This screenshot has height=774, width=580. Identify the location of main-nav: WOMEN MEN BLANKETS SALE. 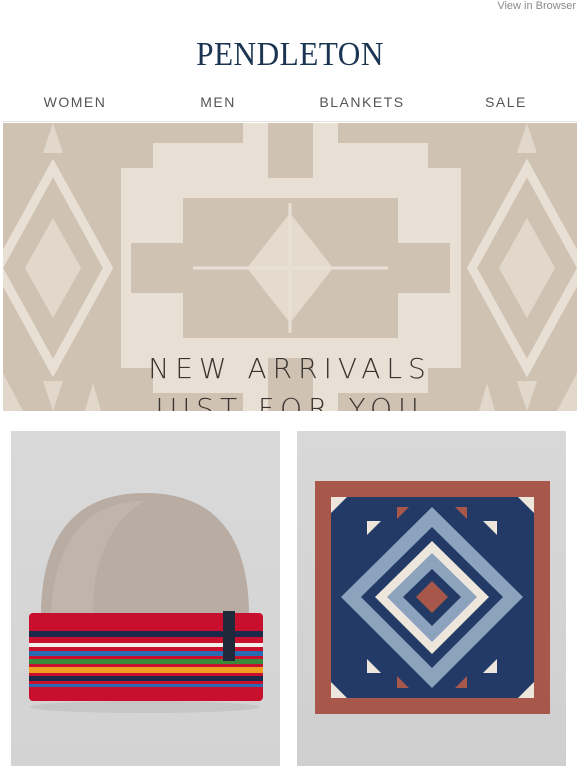
(290, 103).